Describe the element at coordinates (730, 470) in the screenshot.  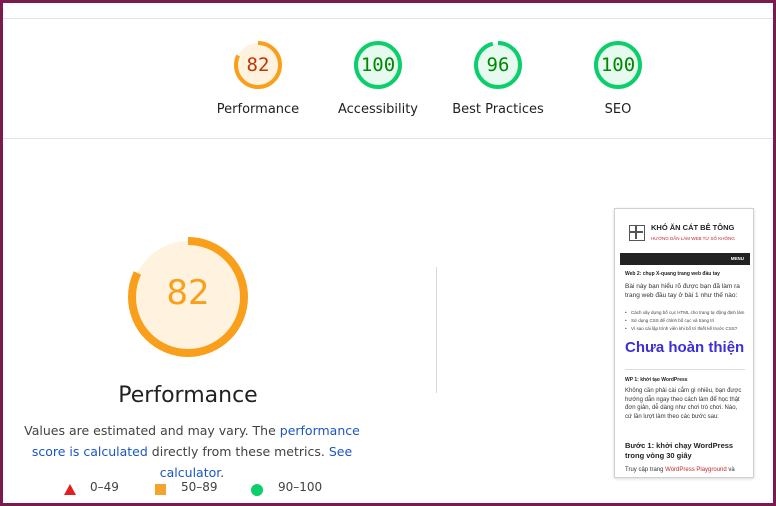
I see `thumb-p3-suffix: và` at that location.